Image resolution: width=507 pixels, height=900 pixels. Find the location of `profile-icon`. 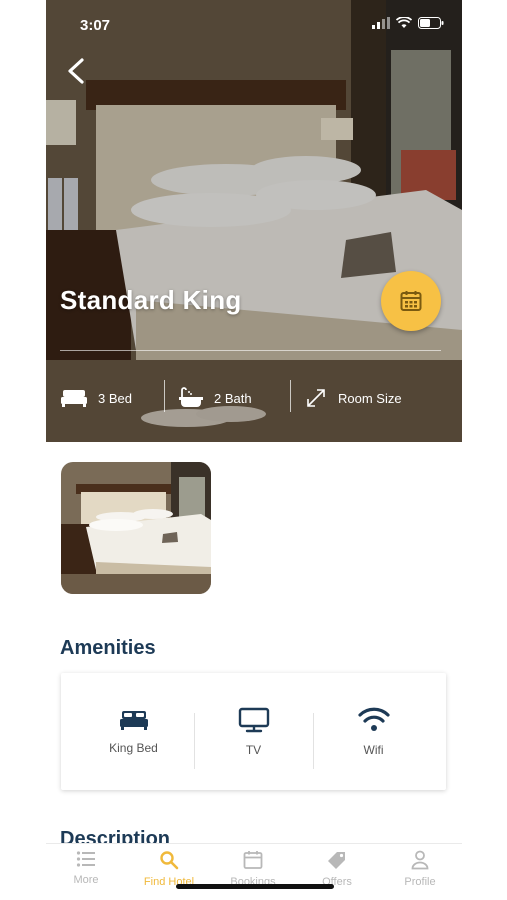

profile-icon is located at coordinates (420, 860).